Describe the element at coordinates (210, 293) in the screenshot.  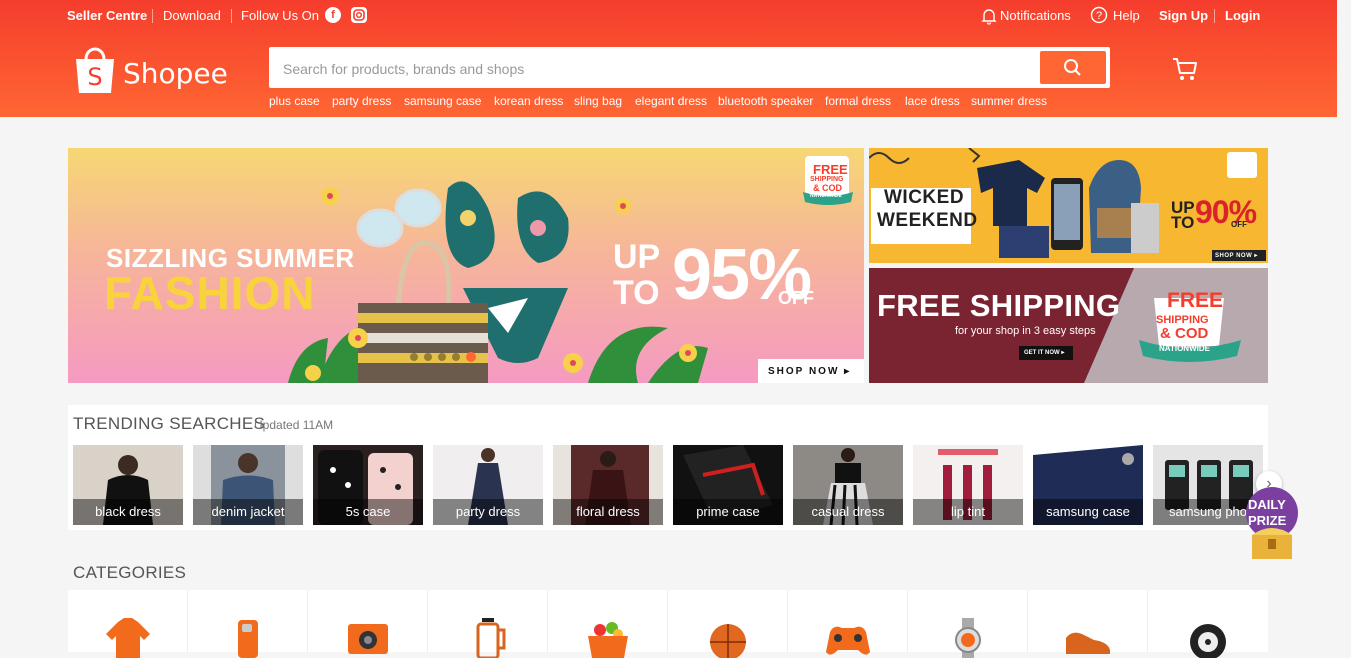
I see `banner-title-line2: FASHION` at that location.